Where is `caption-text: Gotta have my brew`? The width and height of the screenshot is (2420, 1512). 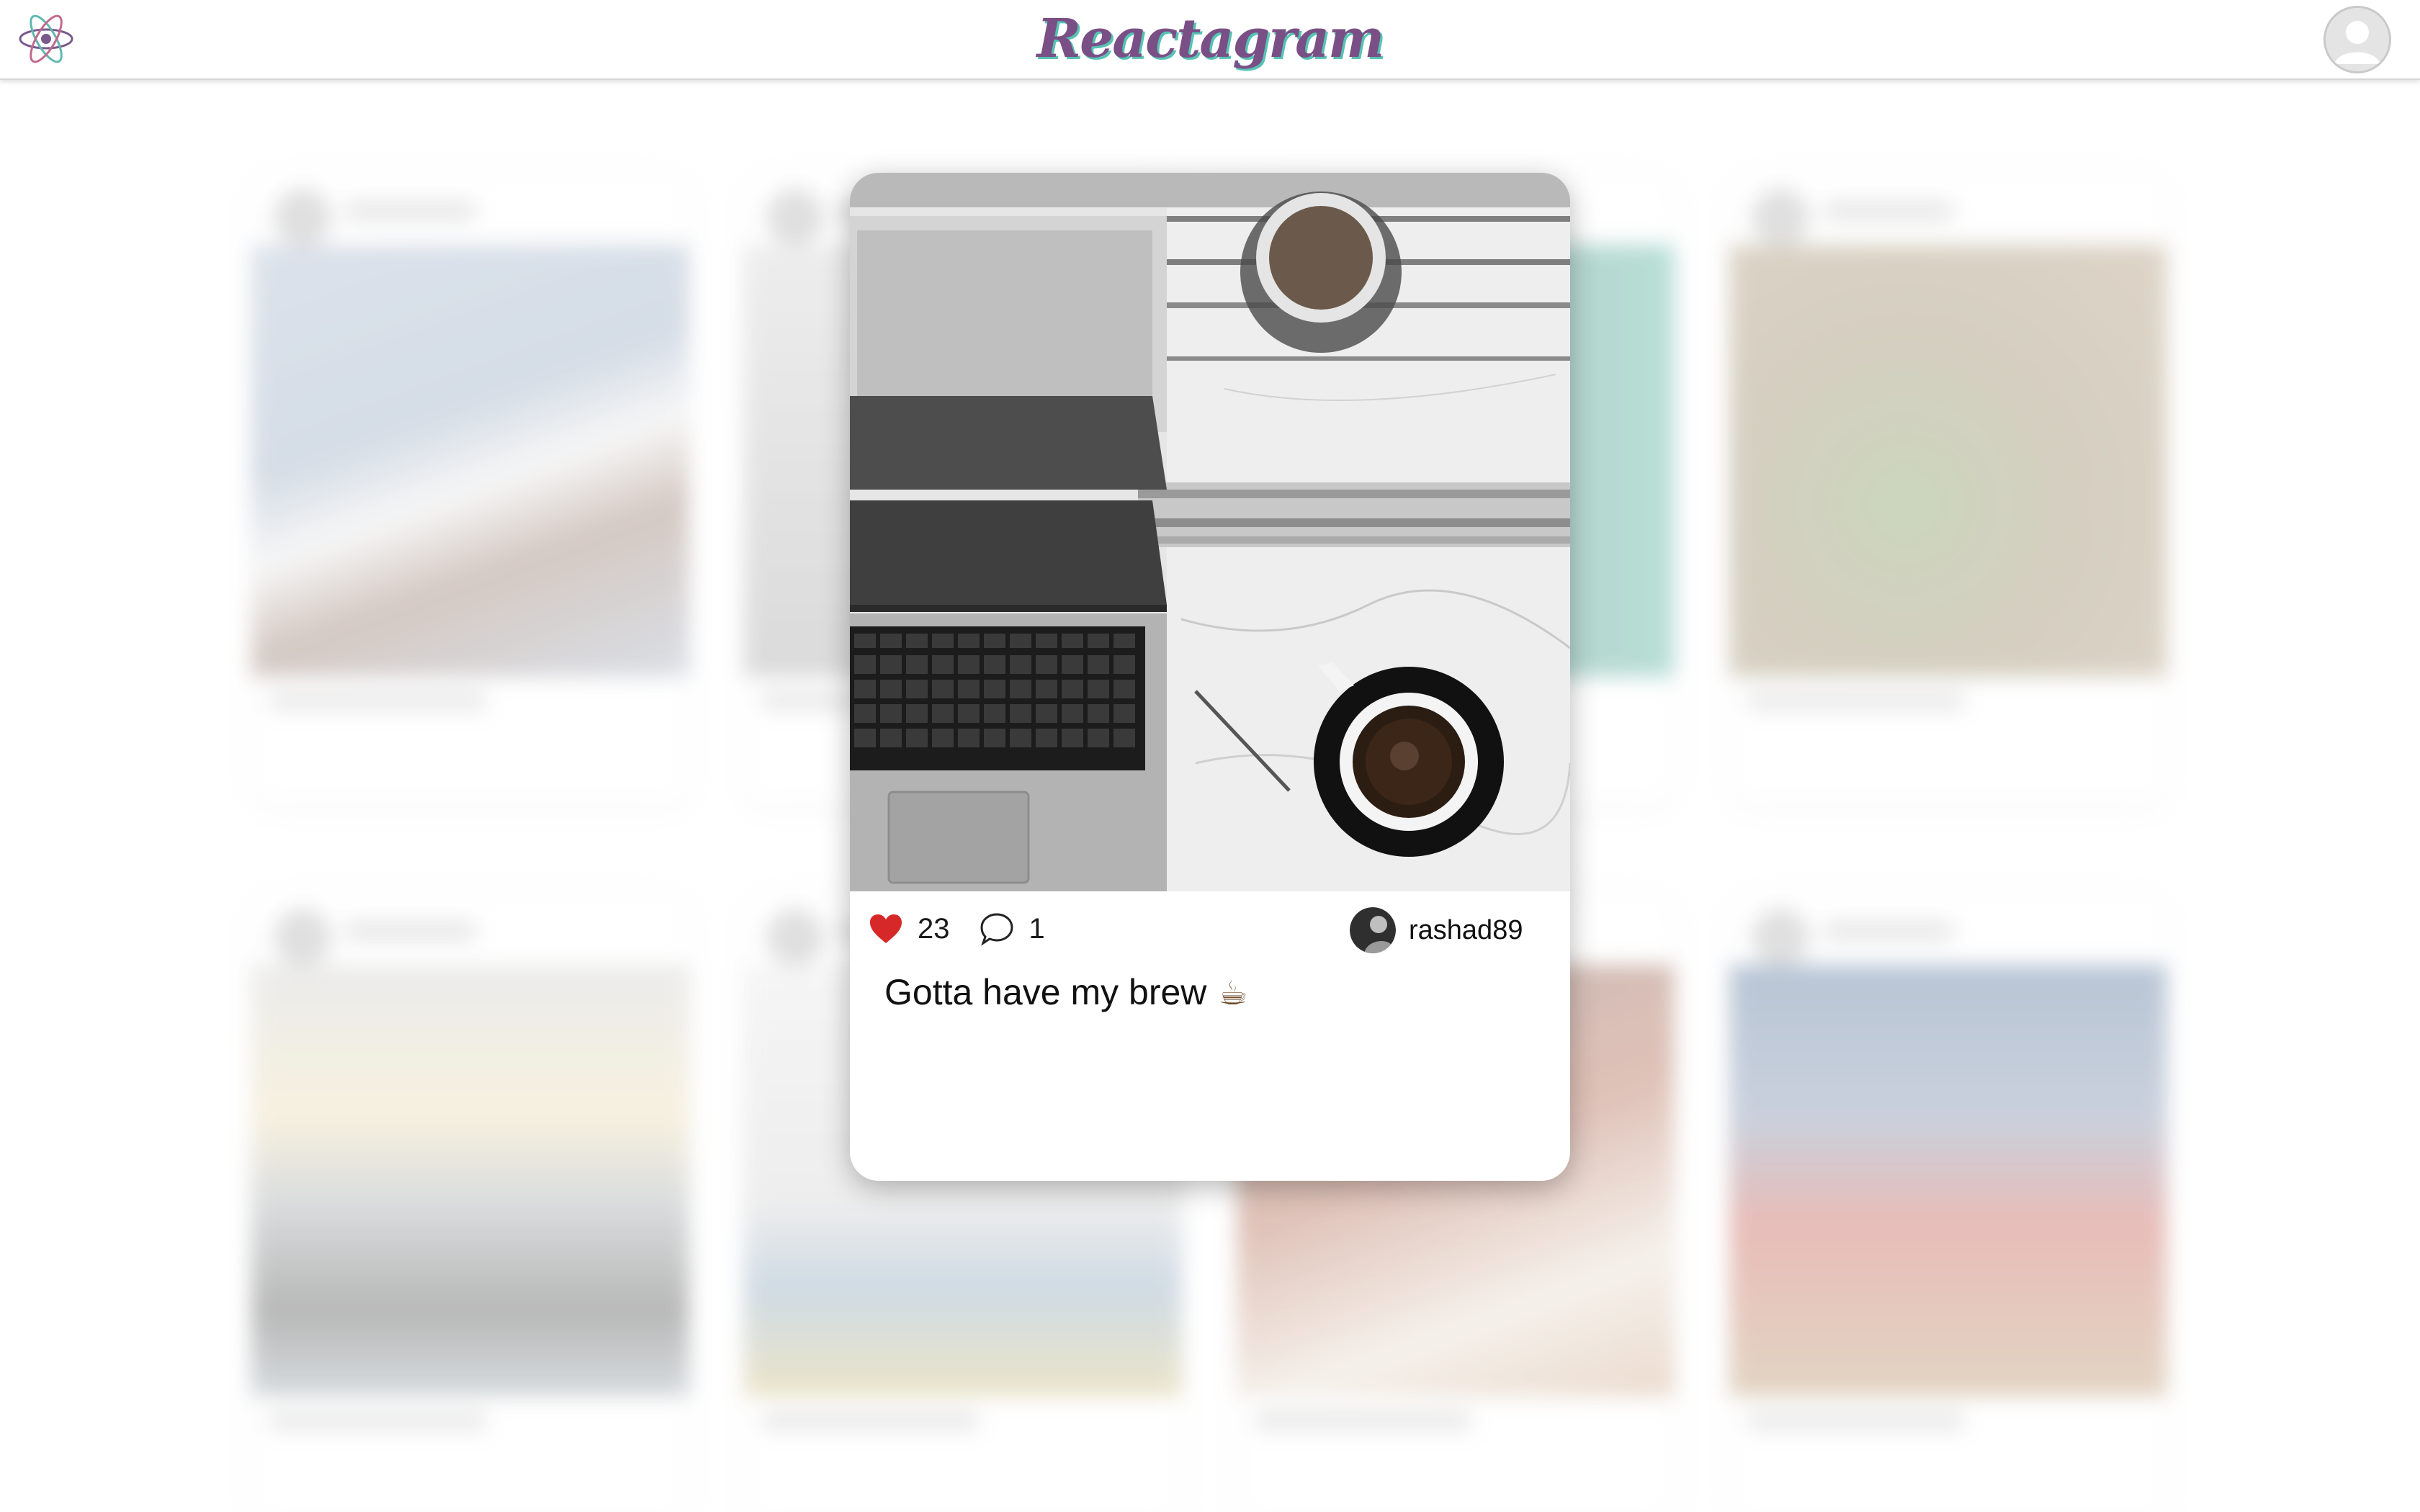
caption-text: Gotta have my brew is located at coordinates (1045, 992).